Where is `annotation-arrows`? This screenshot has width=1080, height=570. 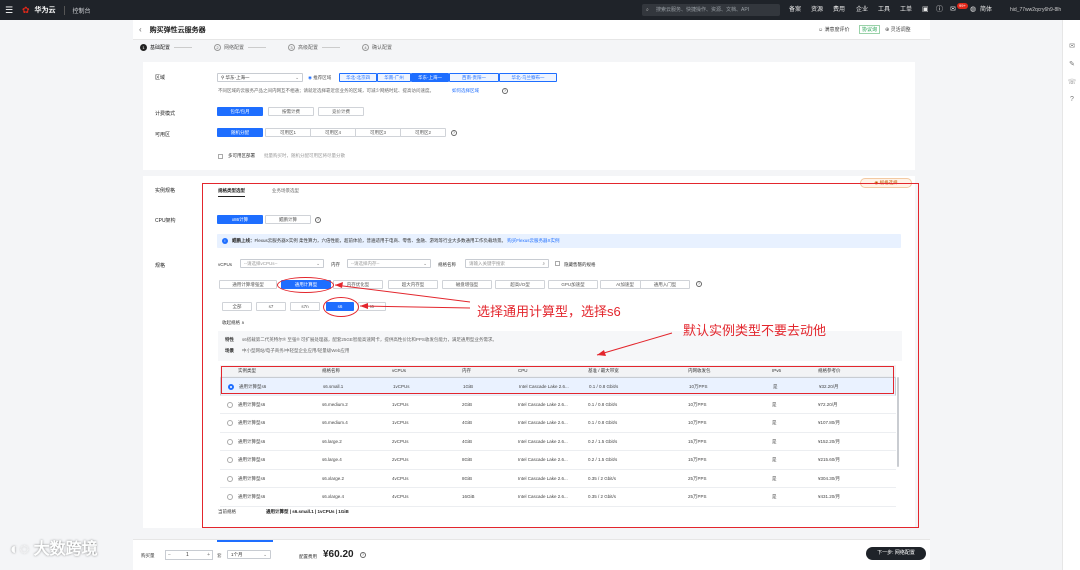
annotation-arrows is located at coordinates (503, 319).